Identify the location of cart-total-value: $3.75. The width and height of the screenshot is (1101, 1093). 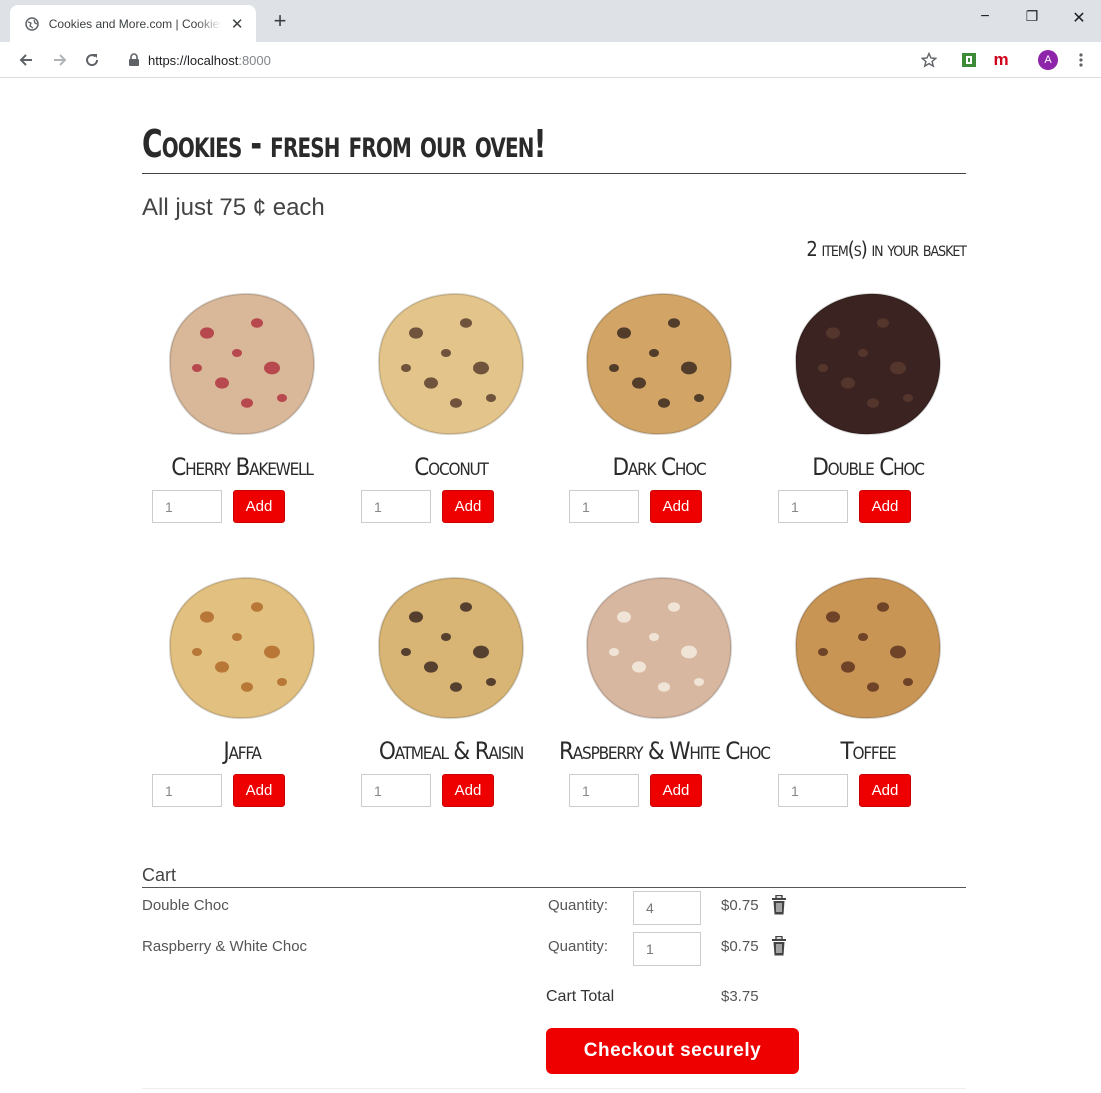
(740, 996).